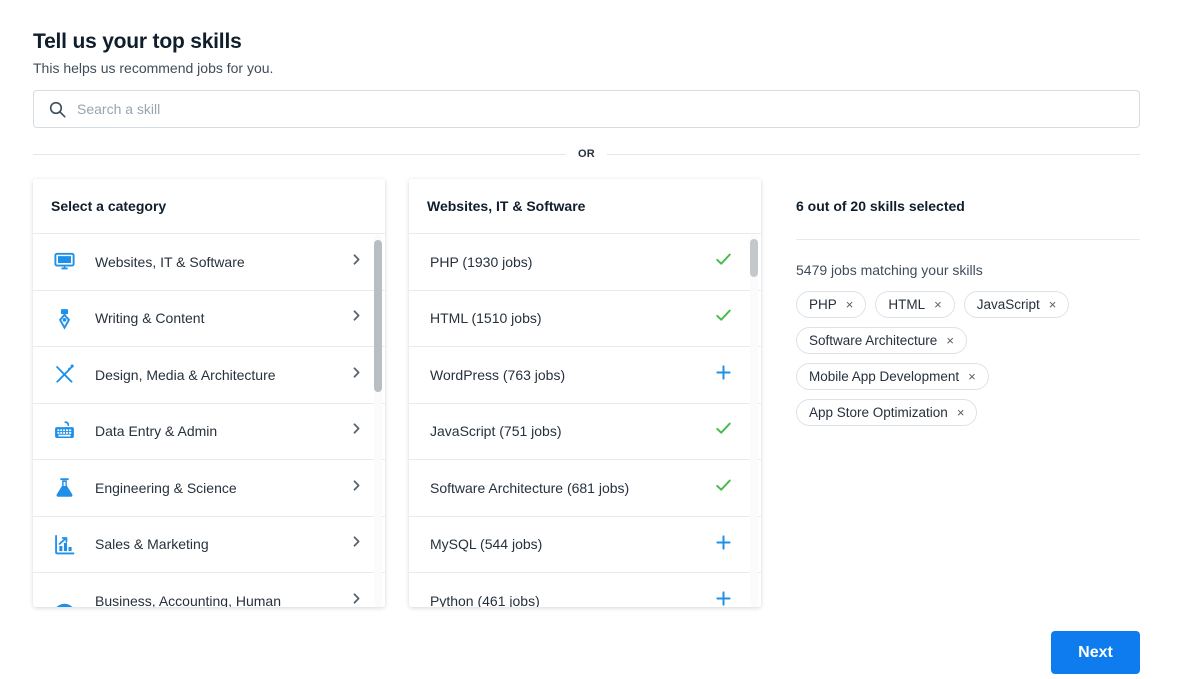 The height and width of the screenshot is (679, 1195). Describe the element at coordinates (64, 262) in the screenshot. I see `monitor-icon` at that location.